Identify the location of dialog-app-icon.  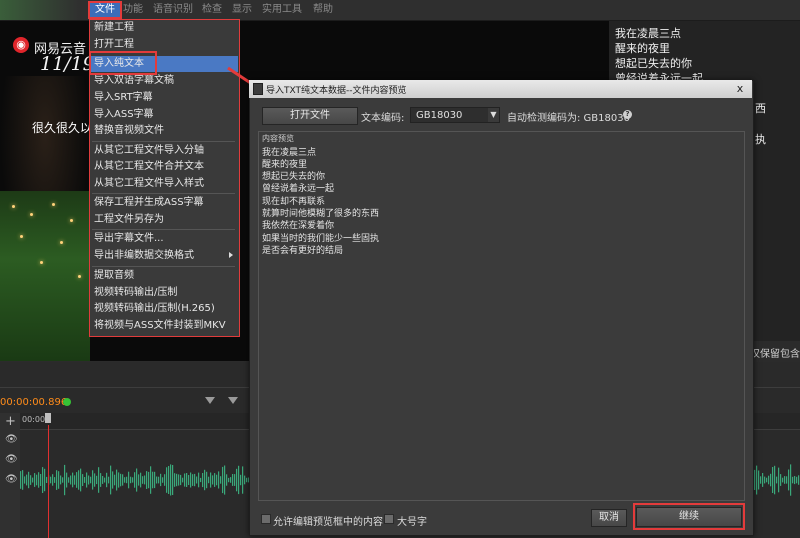
(258, 89).